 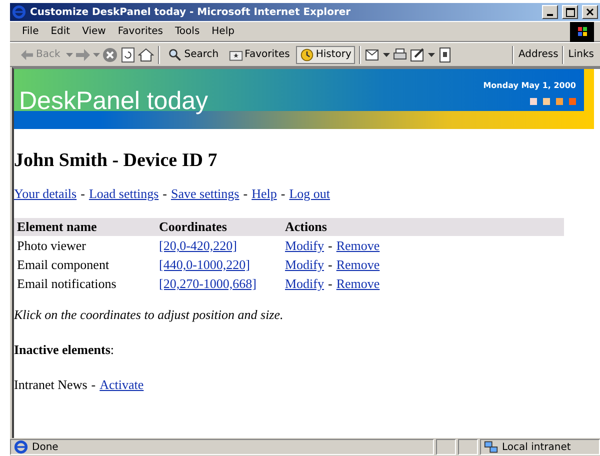 What do you see at coordinates (491, 447) in the screenshot?
I see `network-icon` at bounding box center [491, 447].